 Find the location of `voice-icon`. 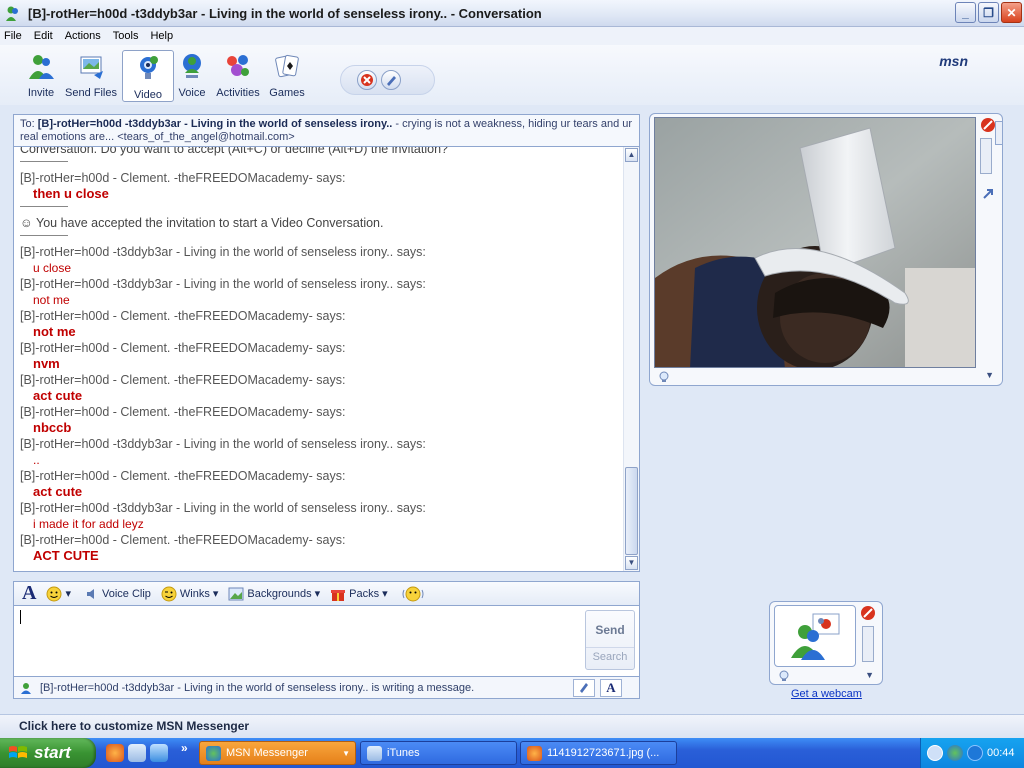

voice-icon is located at coordinates (192, 66).